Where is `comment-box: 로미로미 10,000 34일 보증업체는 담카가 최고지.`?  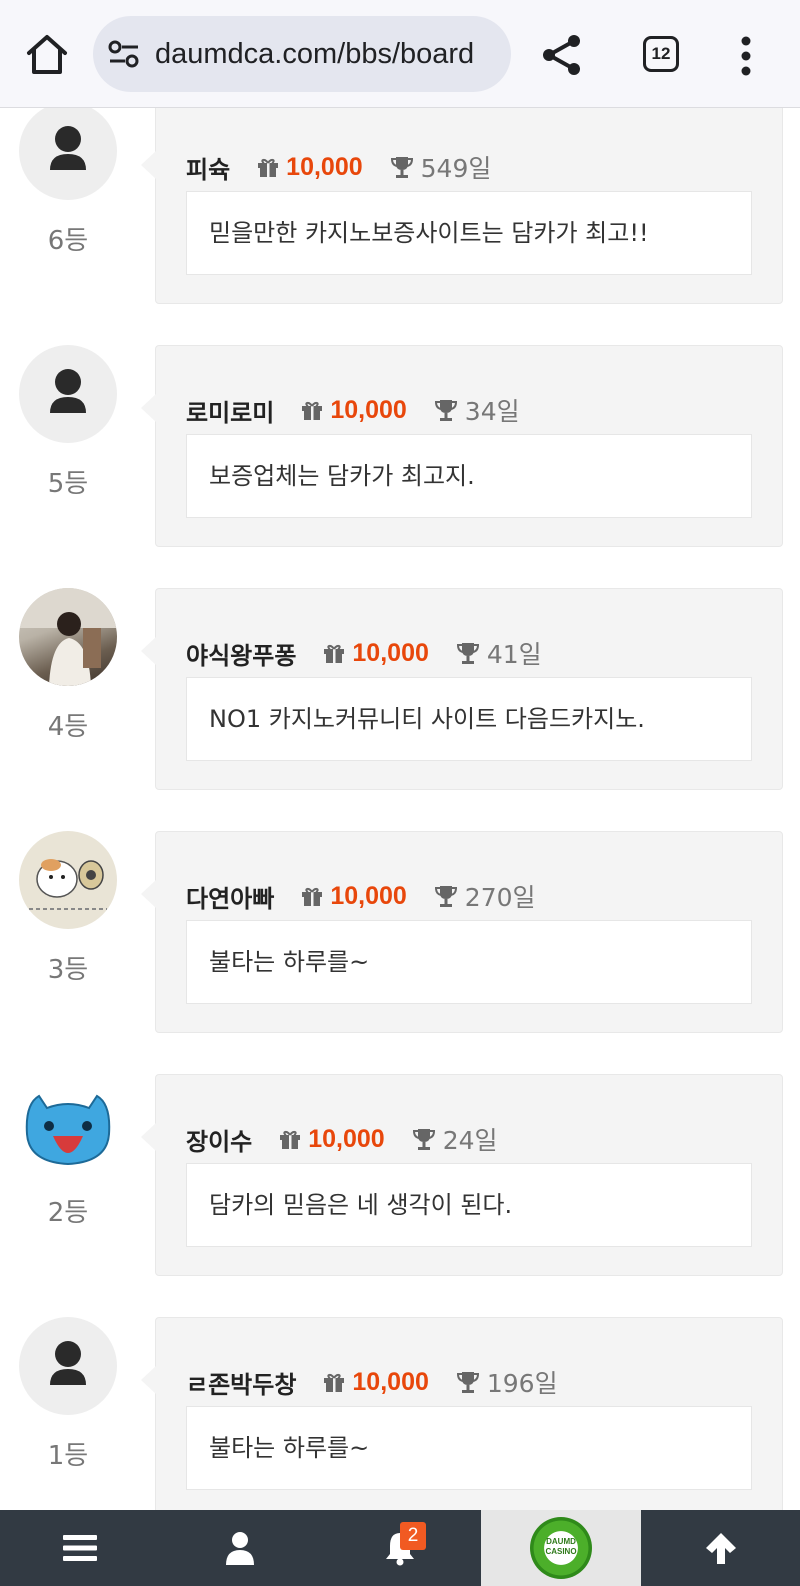 comment-box: 로미로미 10,000 34일 보증업체는 담카가 최고지. is located at coordinates (462, 446).